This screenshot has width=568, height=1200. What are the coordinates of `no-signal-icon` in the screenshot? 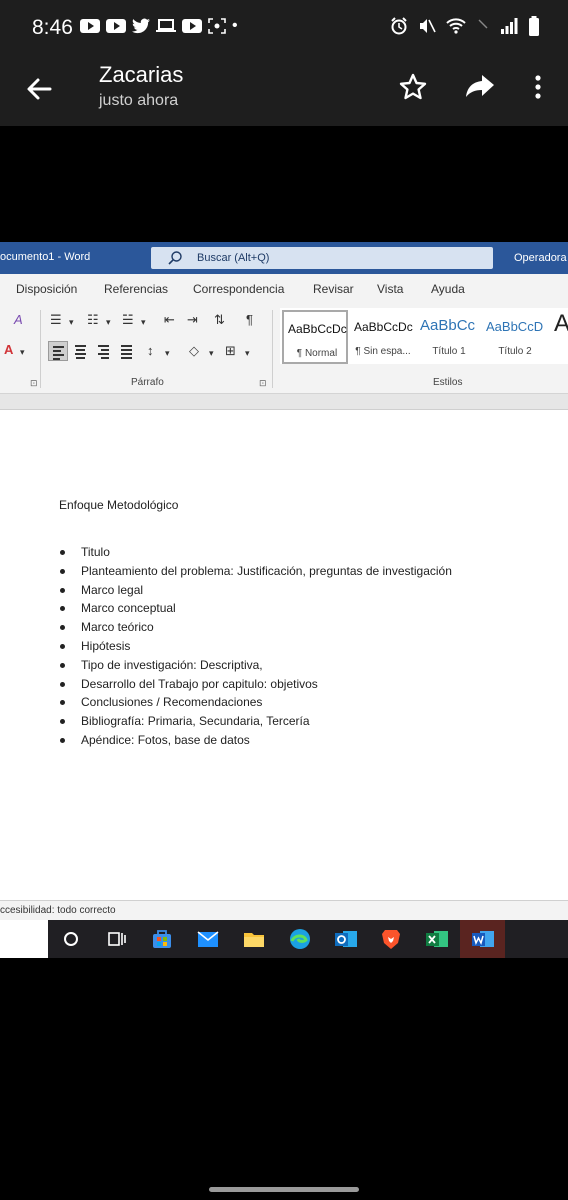 It's located at (483, 24).